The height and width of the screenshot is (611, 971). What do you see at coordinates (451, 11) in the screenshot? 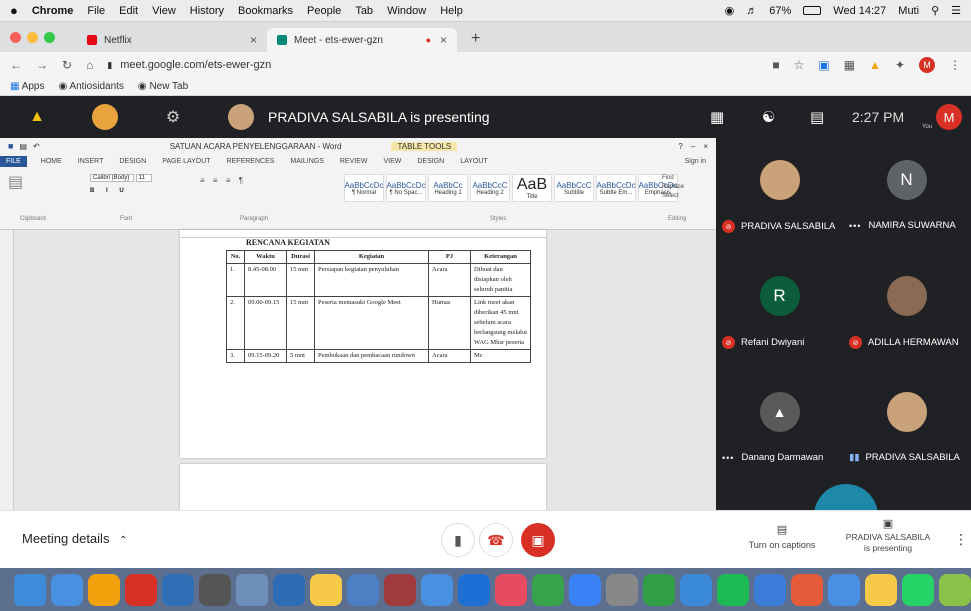
I see `menu-help: Help` at bounding box center [451, 11].